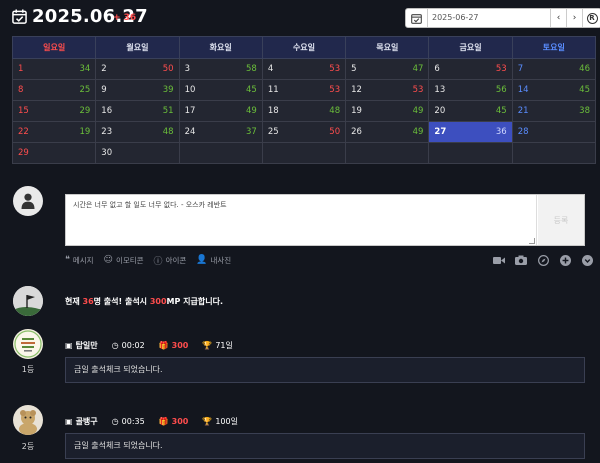 The image size is (600, 463). I want to click on calendar-day-cell: 18 48, so click(304, 111).